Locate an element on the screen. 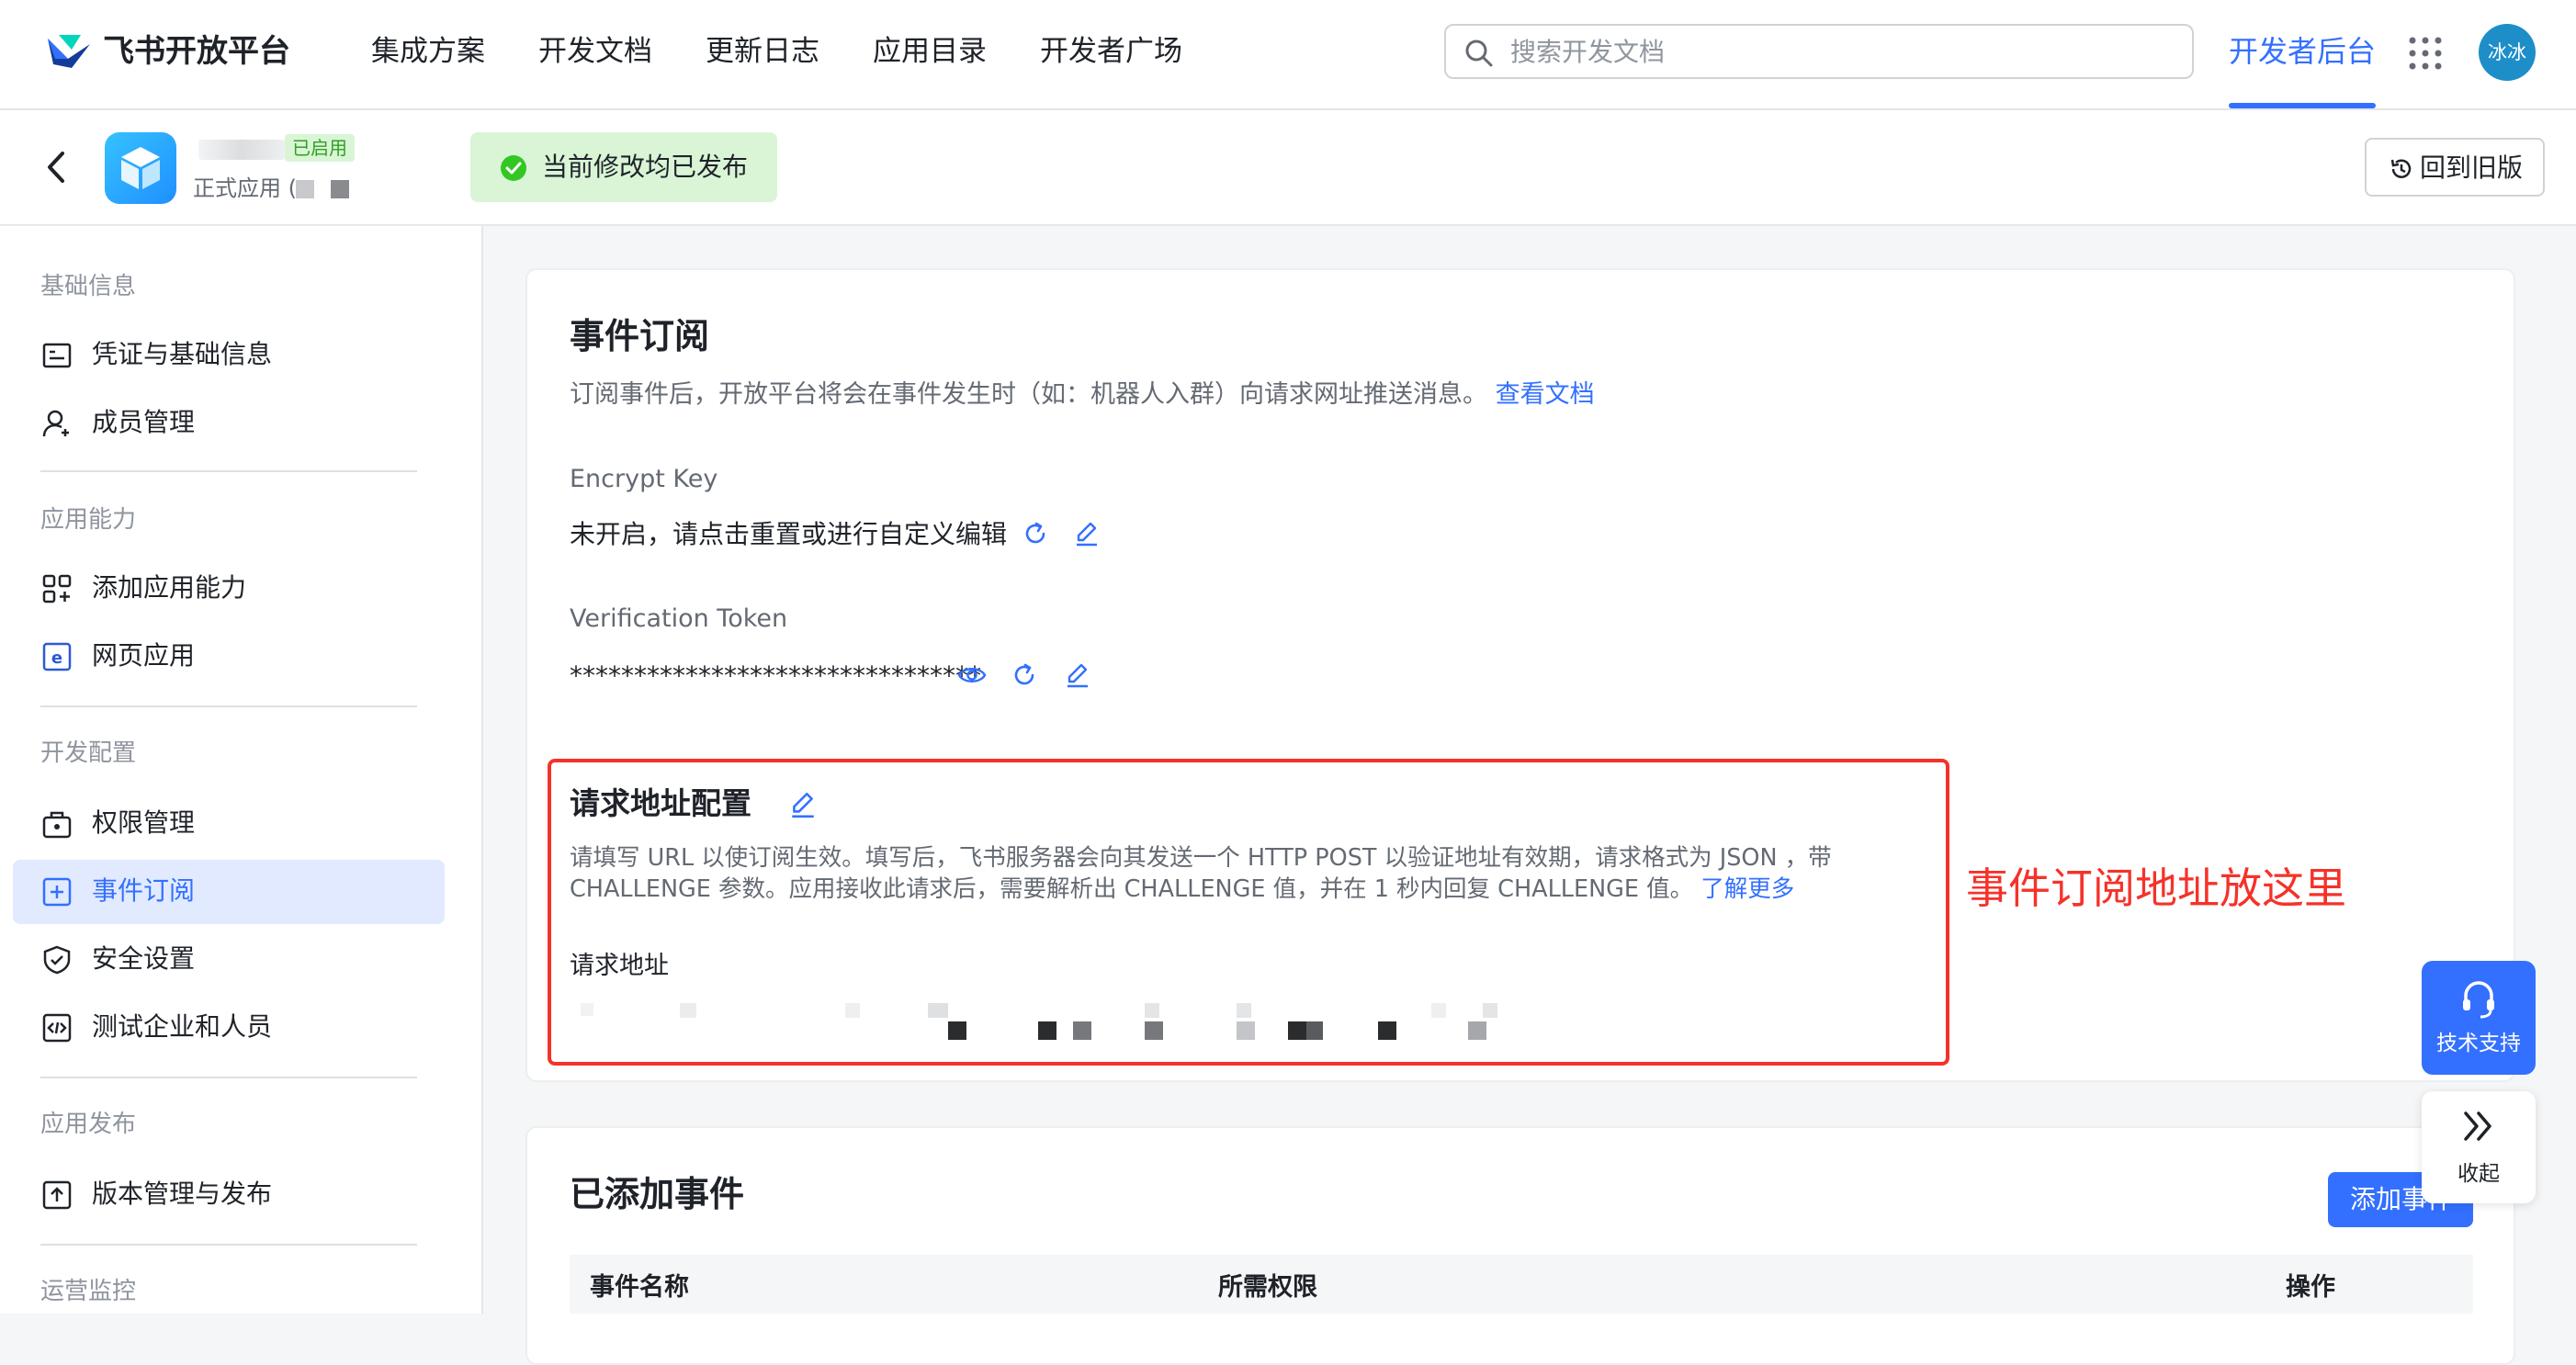 Image resolution: width=2576 pixels, height=1365 pixels. shield-icon is located at coordinates (57, 960).